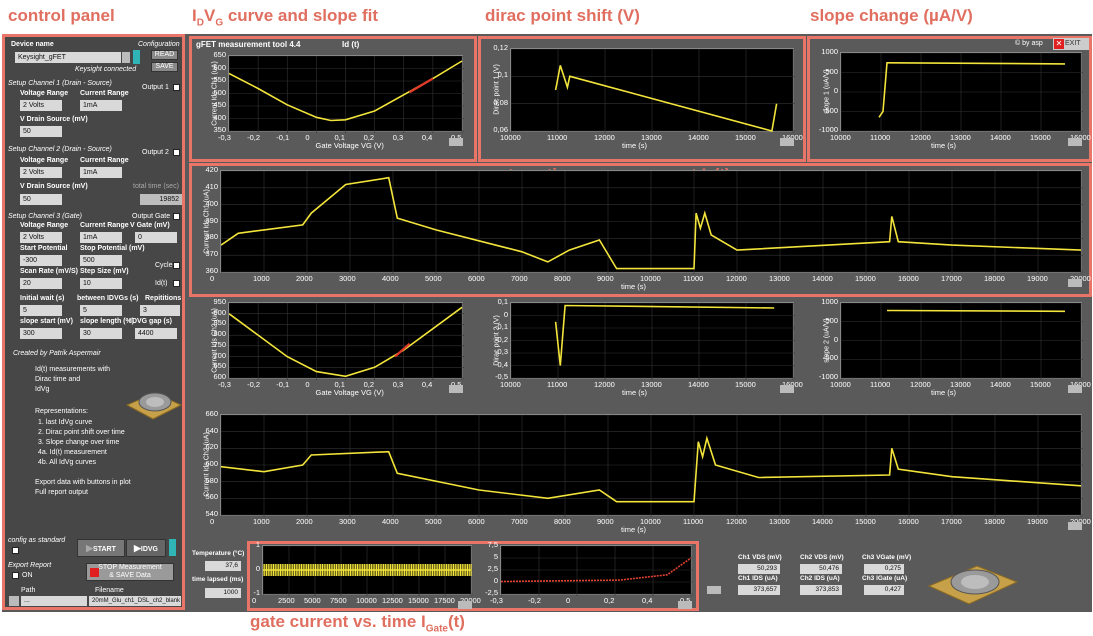  What do you see at coordinates (223, 593) in the screenshot?
I see `time-lapsed-value: 1000` at bounding box center [223, 593].